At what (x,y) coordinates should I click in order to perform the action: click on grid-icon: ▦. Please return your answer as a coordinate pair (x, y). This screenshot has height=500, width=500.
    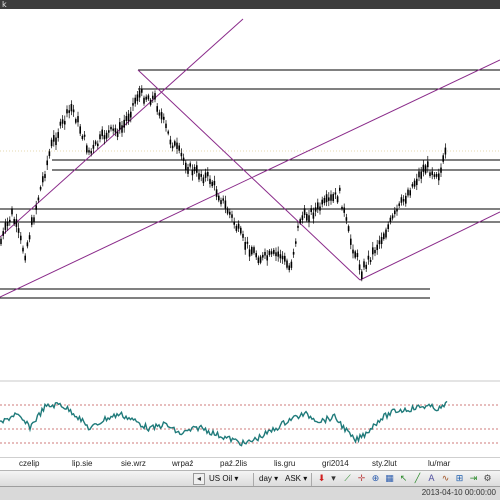
    Looking at the image, I should click on (389, 479).